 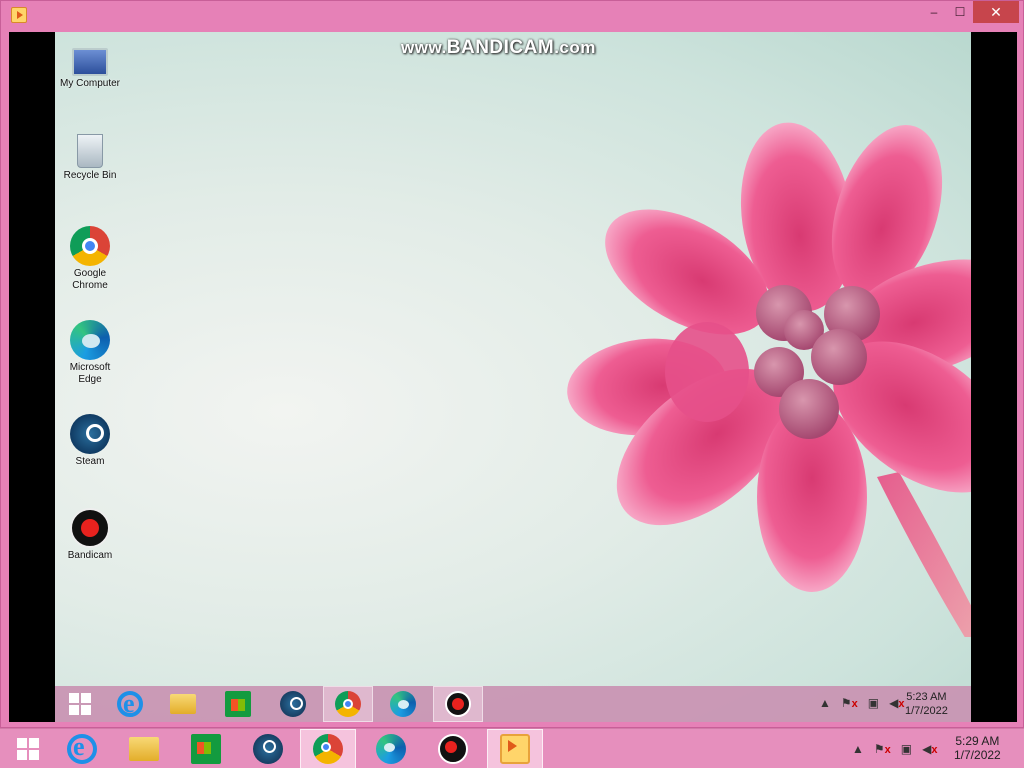 What do you see at coordinates (90, 555) in the screenshot?
I see `desktop-icon-label: Bandicam` at bounding box center [90, 555].